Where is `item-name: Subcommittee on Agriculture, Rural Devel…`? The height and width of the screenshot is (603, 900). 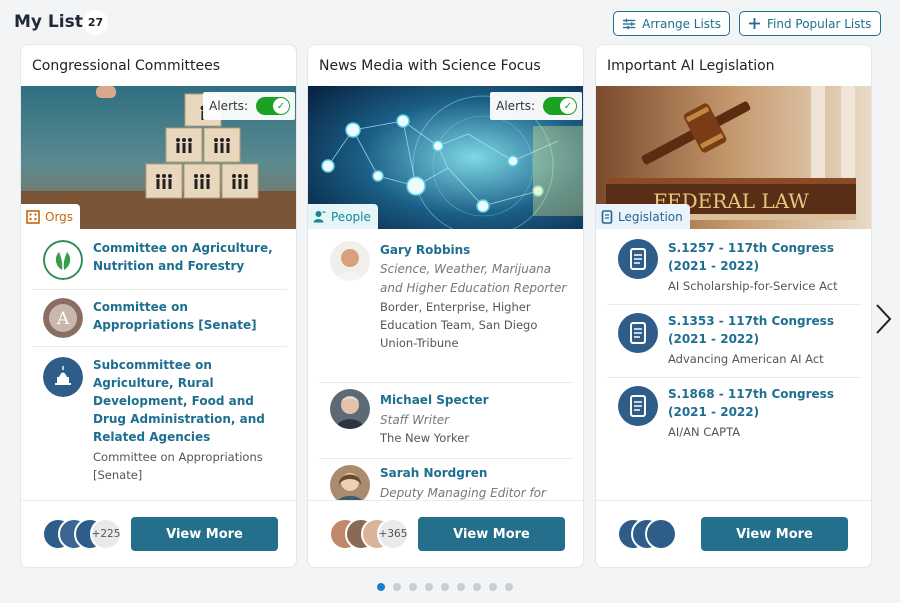
item-name: Subcommittee on Agriculture, Rural Devel… is located at coordinates (188, 401).